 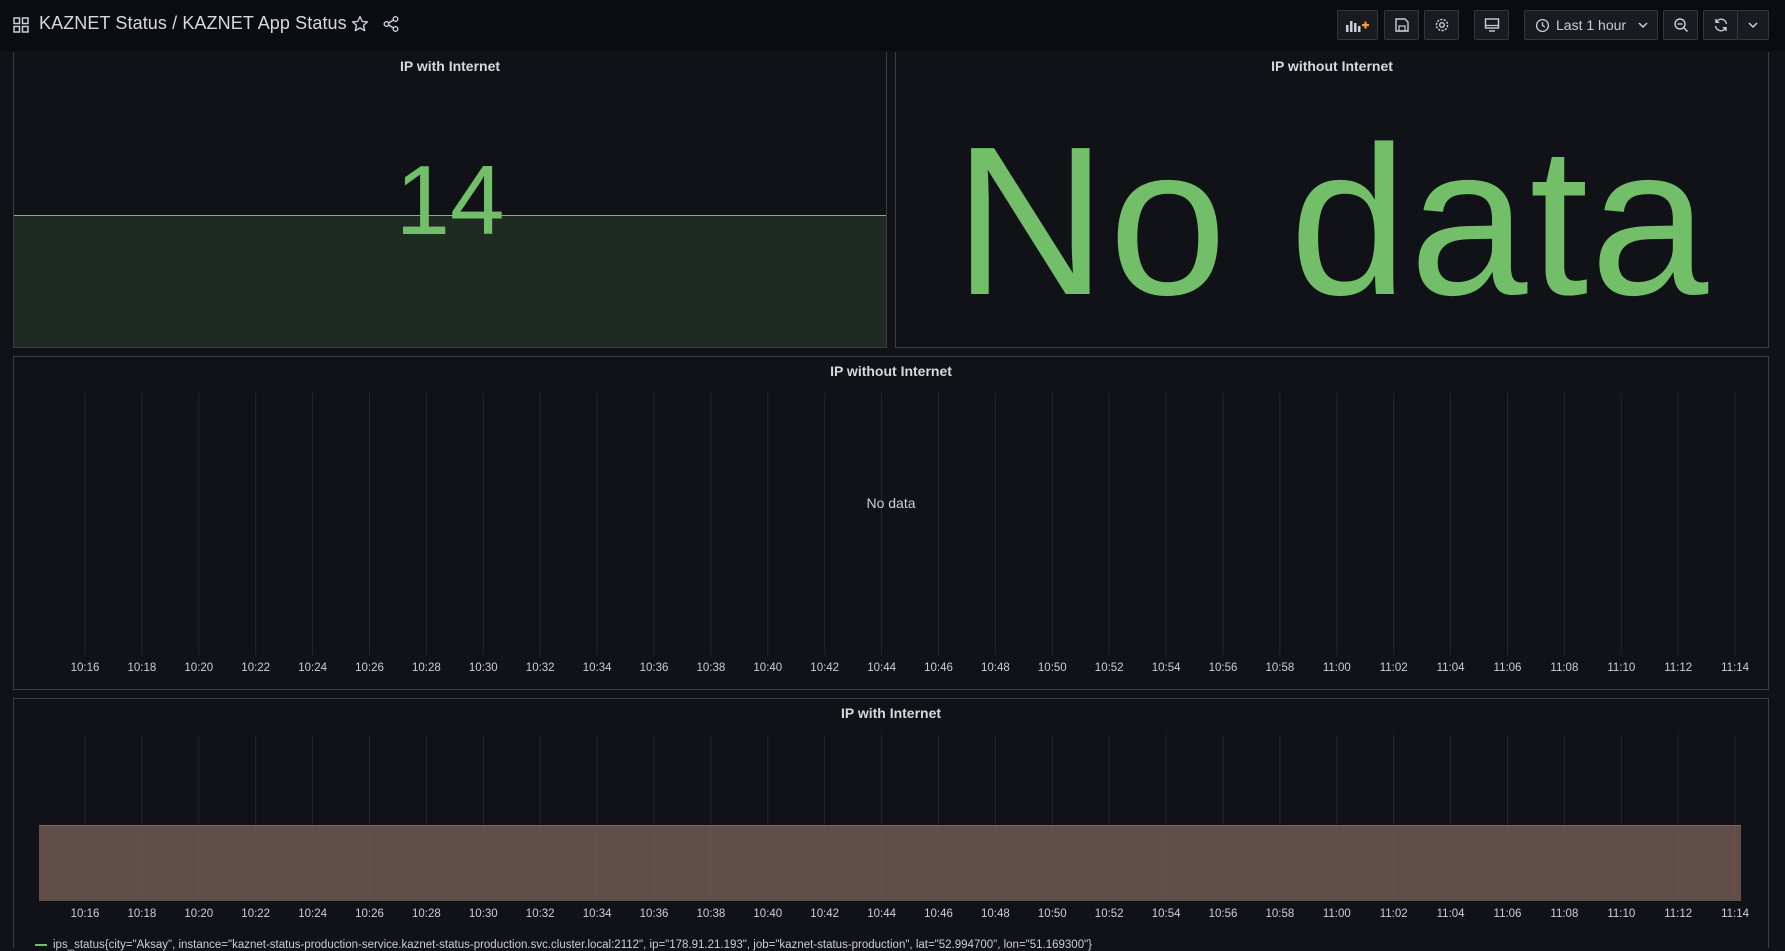 I want to click on tv-mode-icon, so click(x=1491, y=25).